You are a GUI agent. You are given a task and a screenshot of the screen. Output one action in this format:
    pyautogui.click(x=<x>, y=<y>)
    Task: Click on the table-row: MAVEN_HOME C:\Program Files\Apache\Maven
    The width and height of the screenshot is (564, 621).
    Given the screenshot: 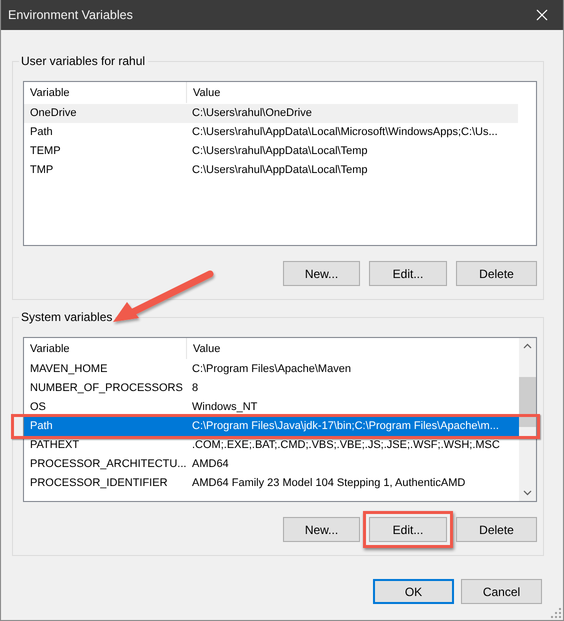 What is the action you would take?
    pyautogui.click(x=271, y=369)
    